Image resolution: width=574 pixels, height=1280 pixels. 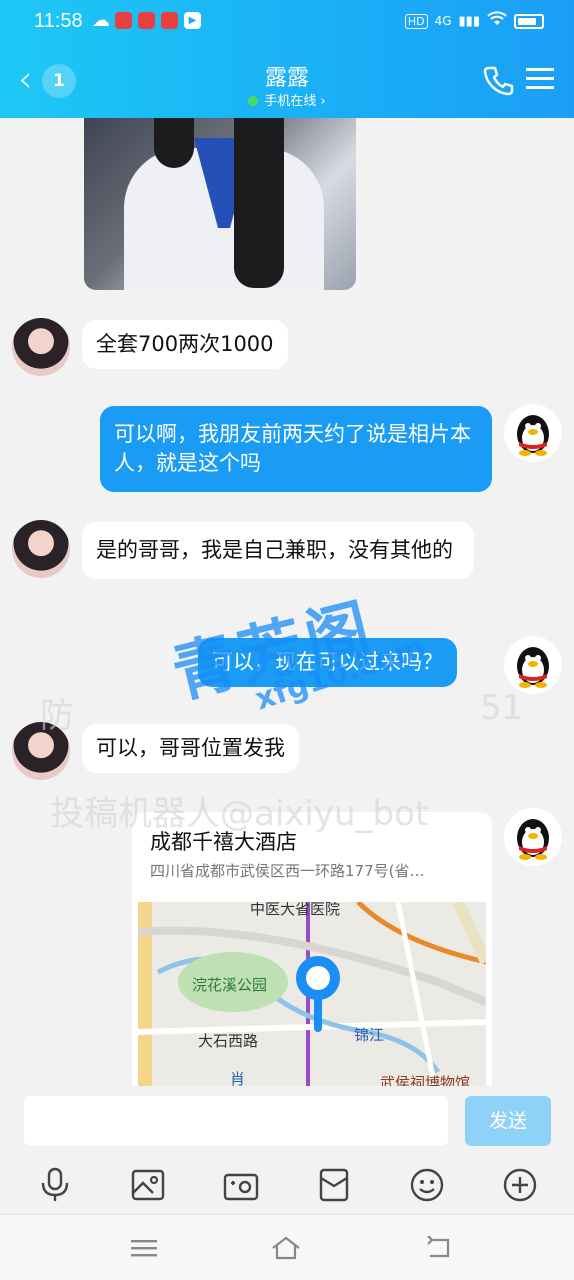 What do you see at coordinates (318, 1015) in the screenshot?
I see `location-pin-stem` at bounding box center [318, 1015].